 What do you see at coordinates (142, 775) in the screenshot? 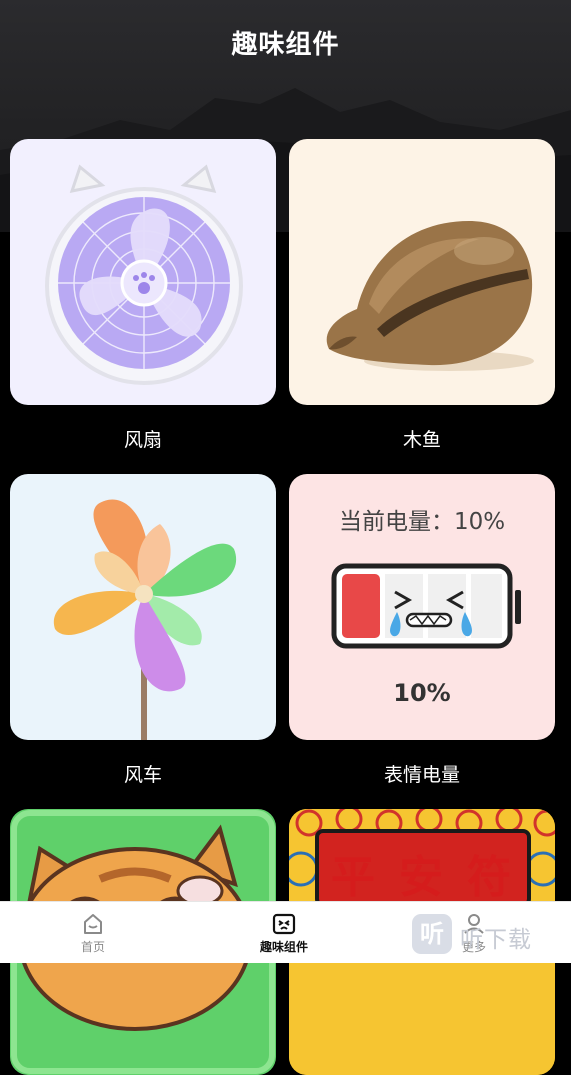
I see `card-pinwheel-label: 风车` at bounding box center [142, 775].